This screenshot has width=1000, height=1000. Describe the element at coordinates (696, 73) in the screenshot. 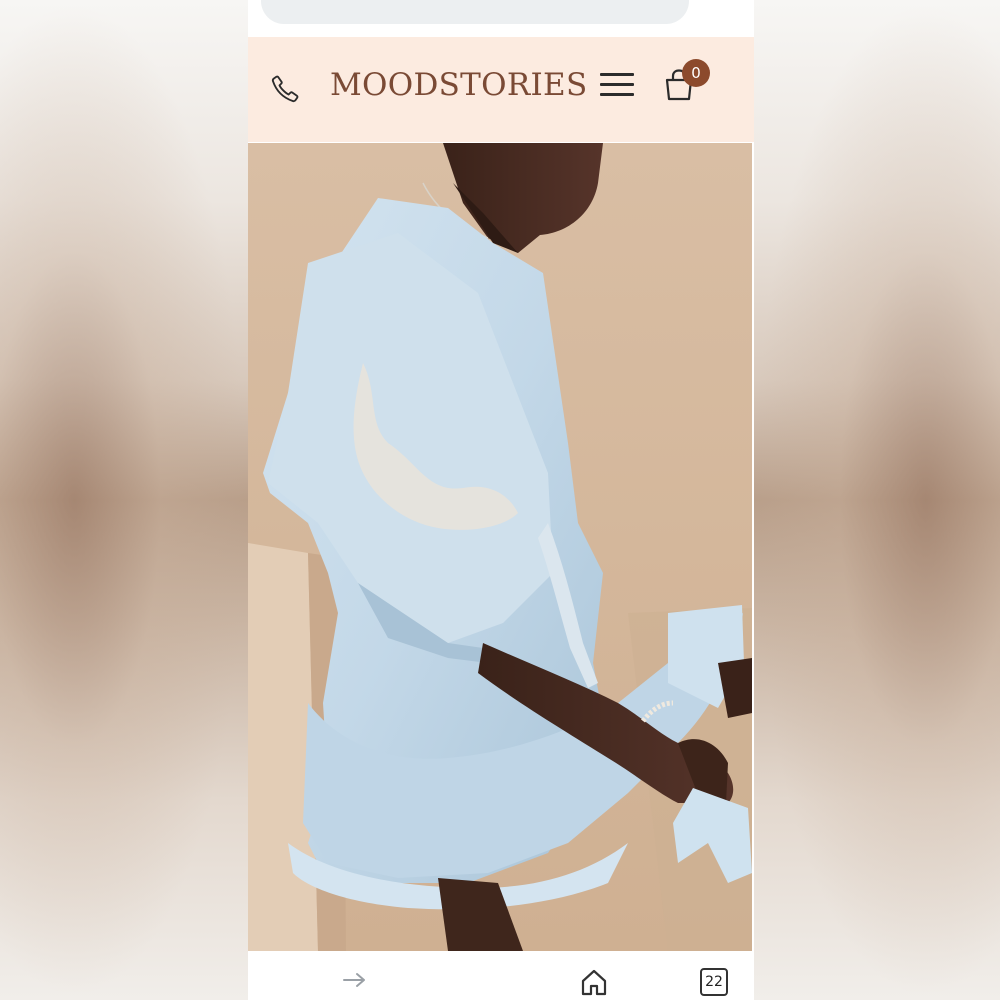

I see `cart-count-badge: 0` at that location.